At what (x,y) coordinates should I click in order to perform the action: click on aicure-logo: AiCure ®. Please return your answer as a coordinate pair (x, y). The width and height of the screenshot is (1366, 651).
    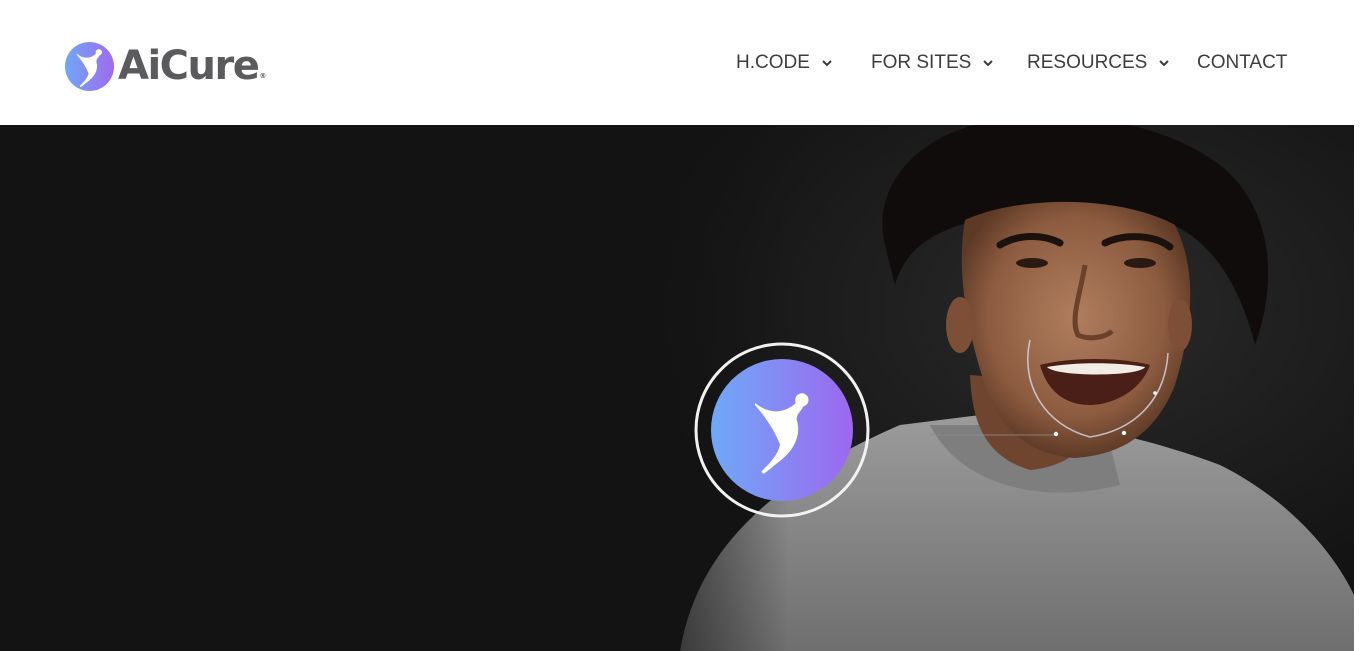
    Looking at the image, I should click on (165, 66).